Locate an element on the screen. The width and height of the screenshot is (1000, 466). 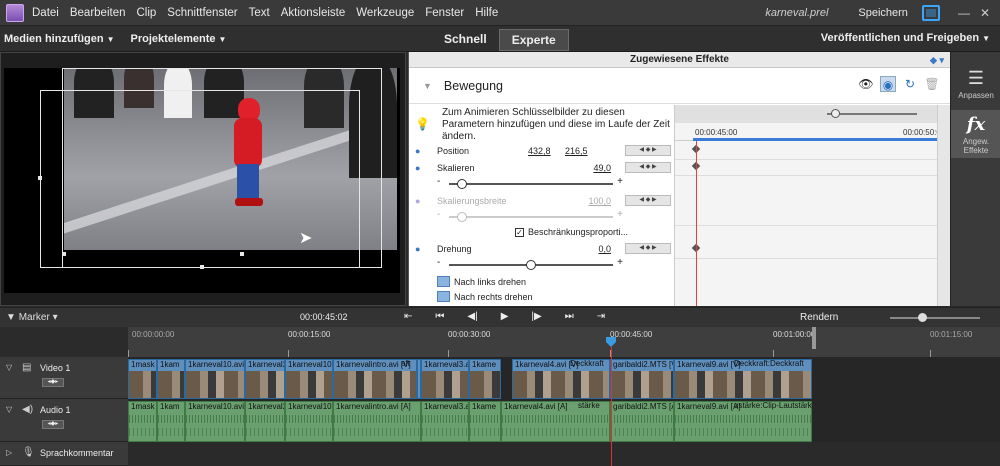
scale-slider: - + is located at coordinates (530, 183).